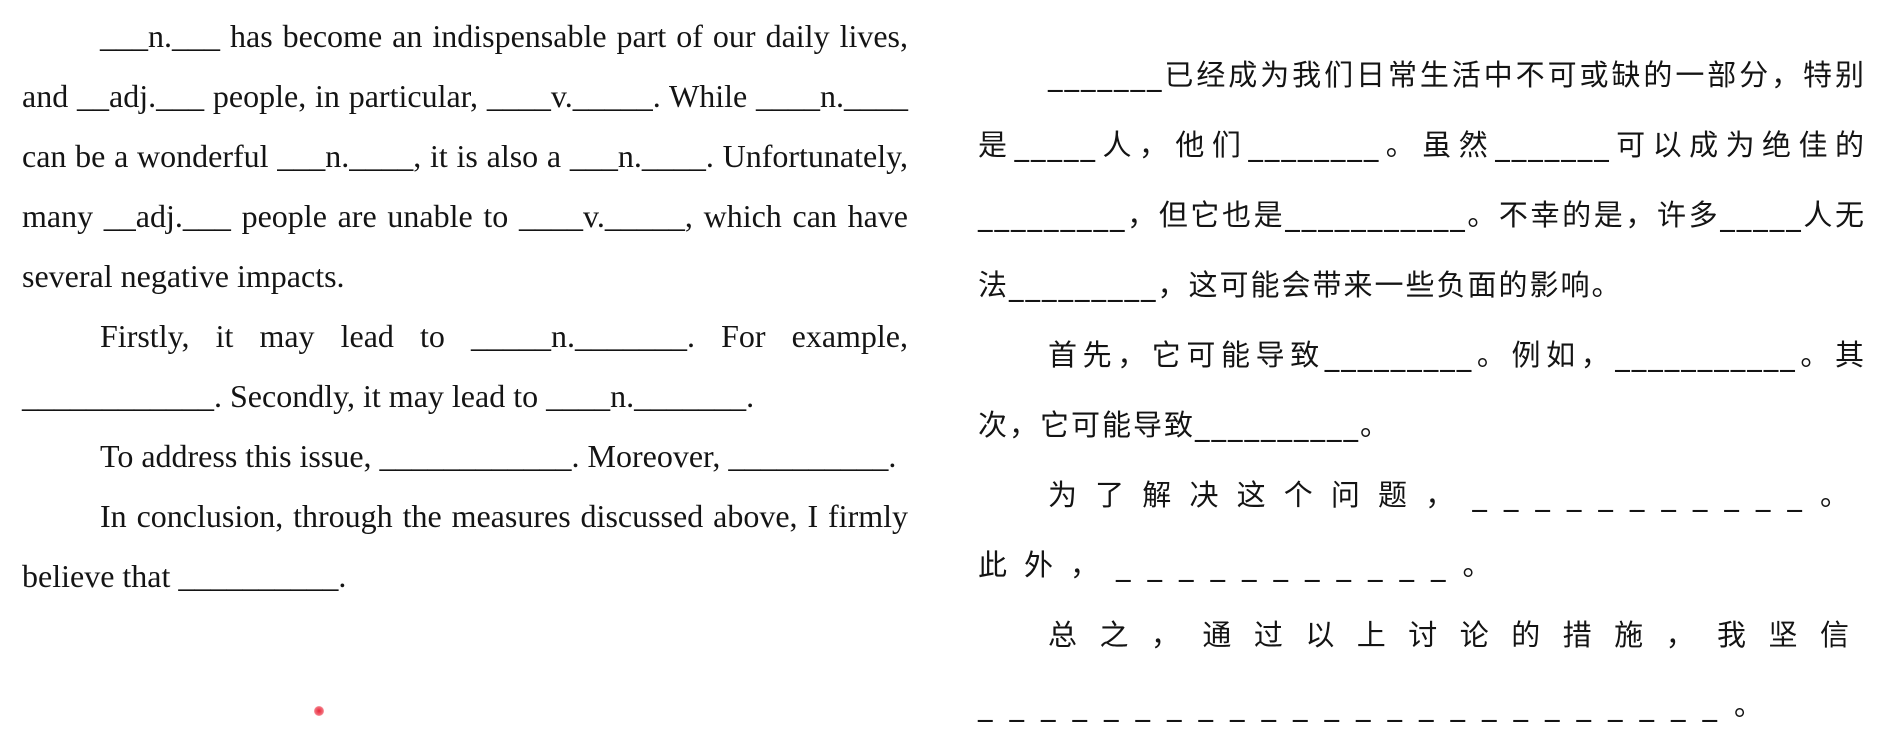 The height and width of the screenshot is (740, 1892). What do you see at coordinates (1422, 530) in the screenshot?
I see `chinese-paragraph-solutions: 为了解决这个问题，___________。此外，___________。` at bounding box center [1422, 530].